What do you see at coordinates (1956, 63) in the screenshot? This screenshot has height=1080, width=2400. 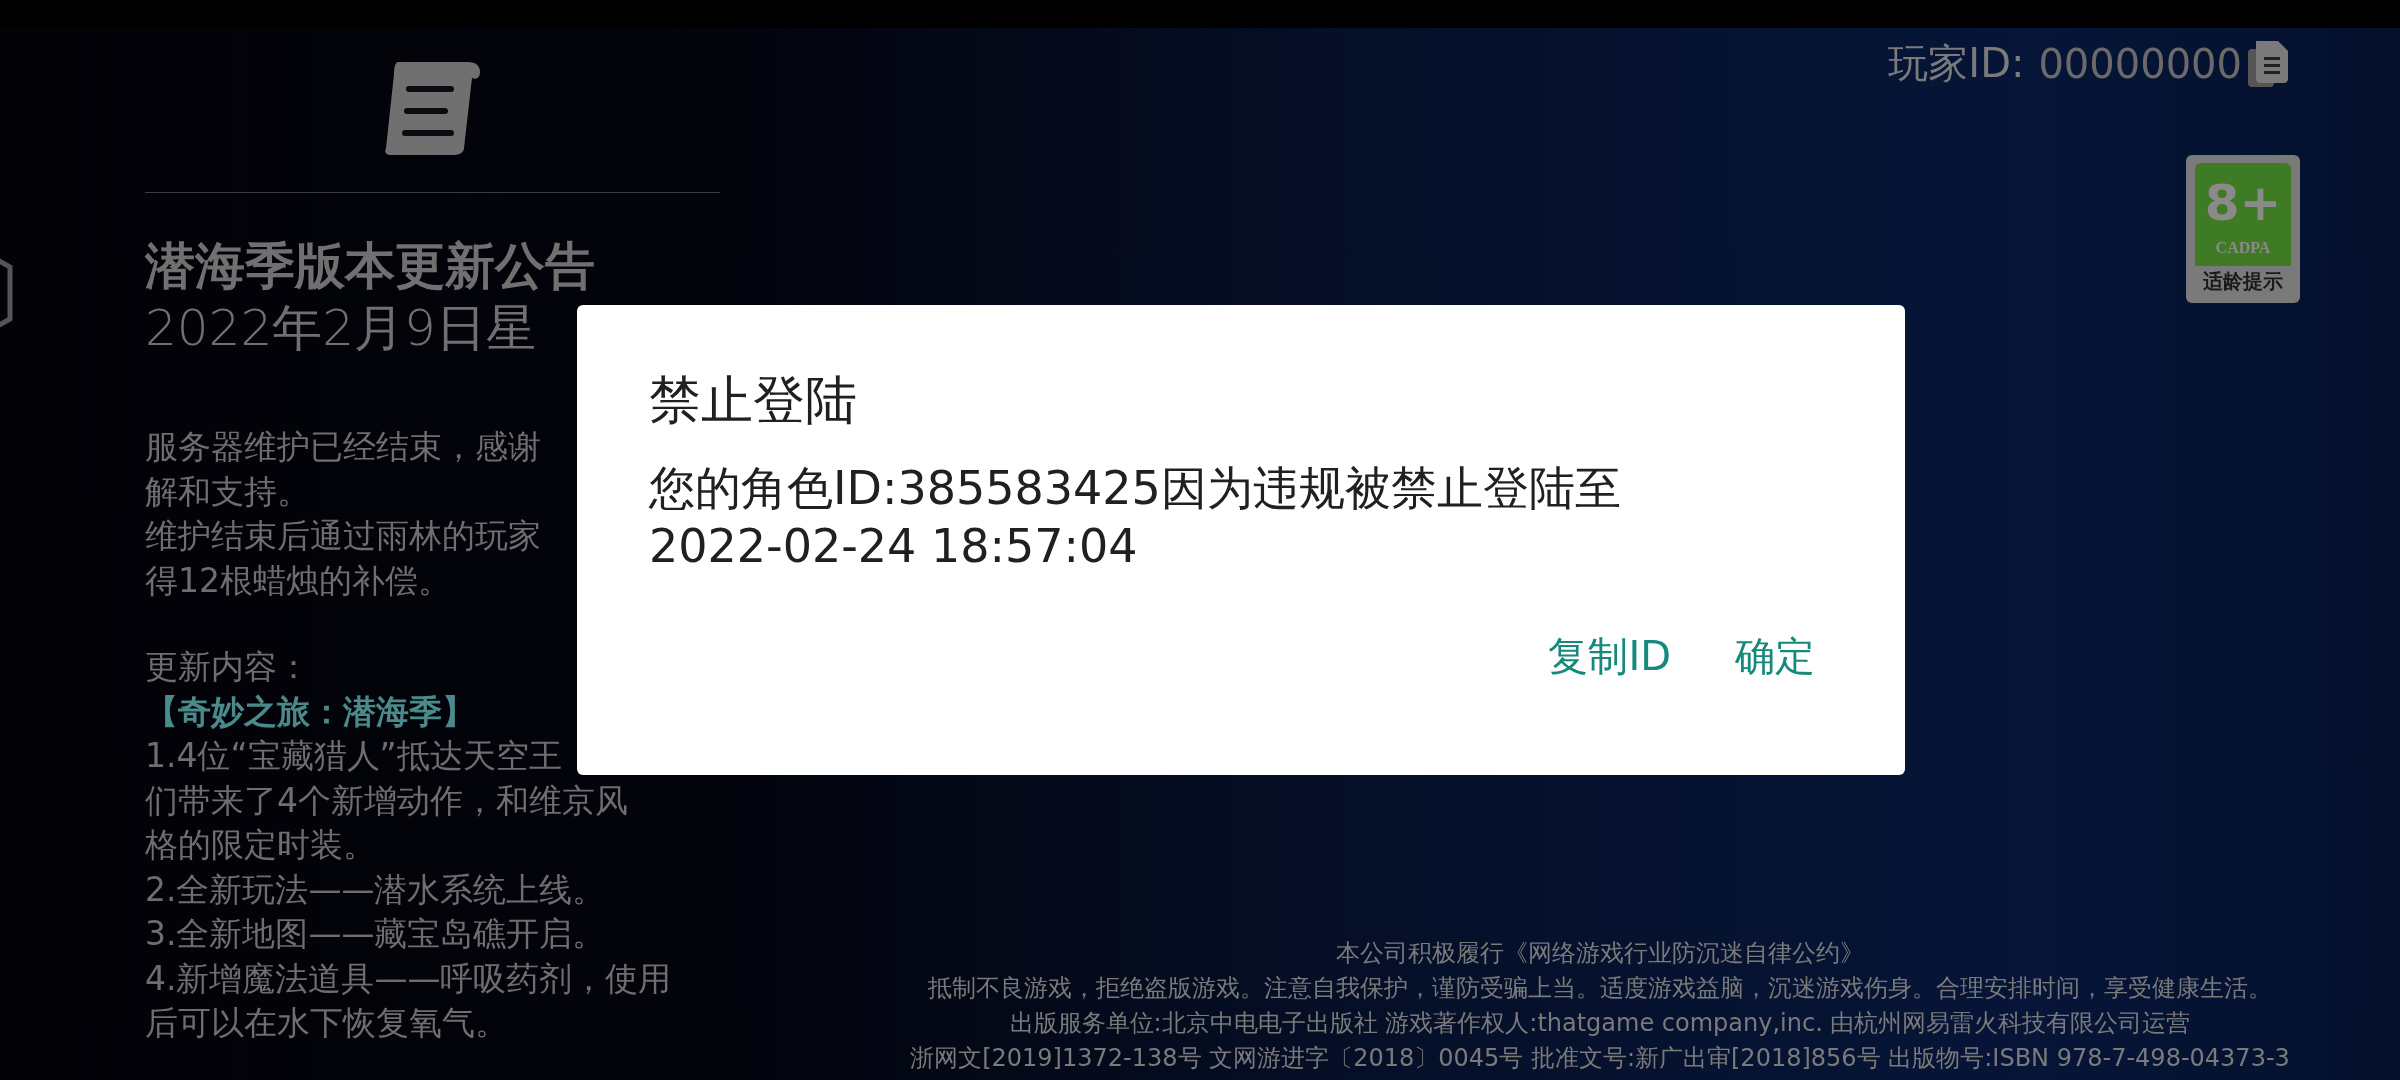 I see `player-id-label: 玩家ID:` at bounding box center [1956, 63].